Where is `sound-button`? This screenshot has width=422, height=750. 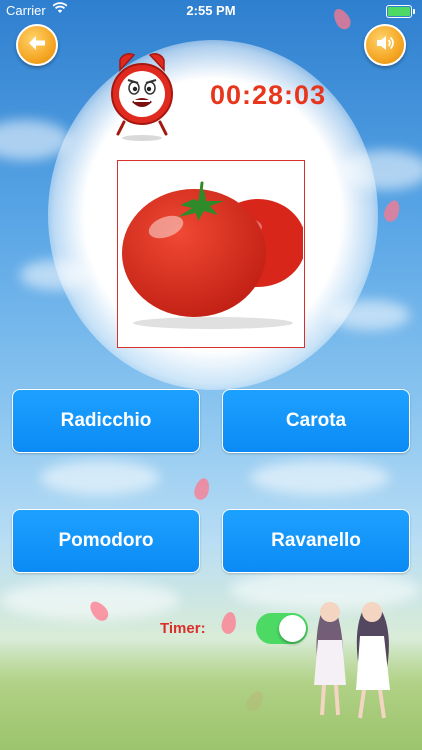
sound-button is located at coordinates (385, 45).